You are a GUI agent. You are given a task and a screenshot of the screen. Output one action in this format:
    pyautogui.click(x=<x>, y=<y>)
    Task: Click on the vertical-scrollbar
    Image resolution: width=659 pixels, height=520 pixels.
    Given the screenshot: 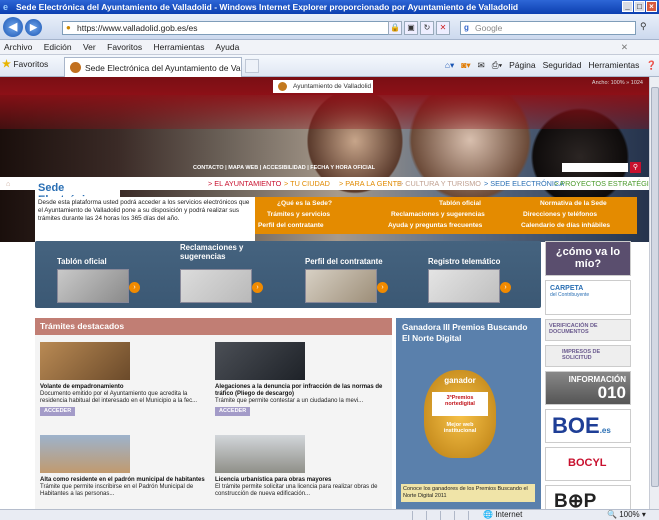 What is the action you would take?
    pyautogui.click(x=654, y=293)
    